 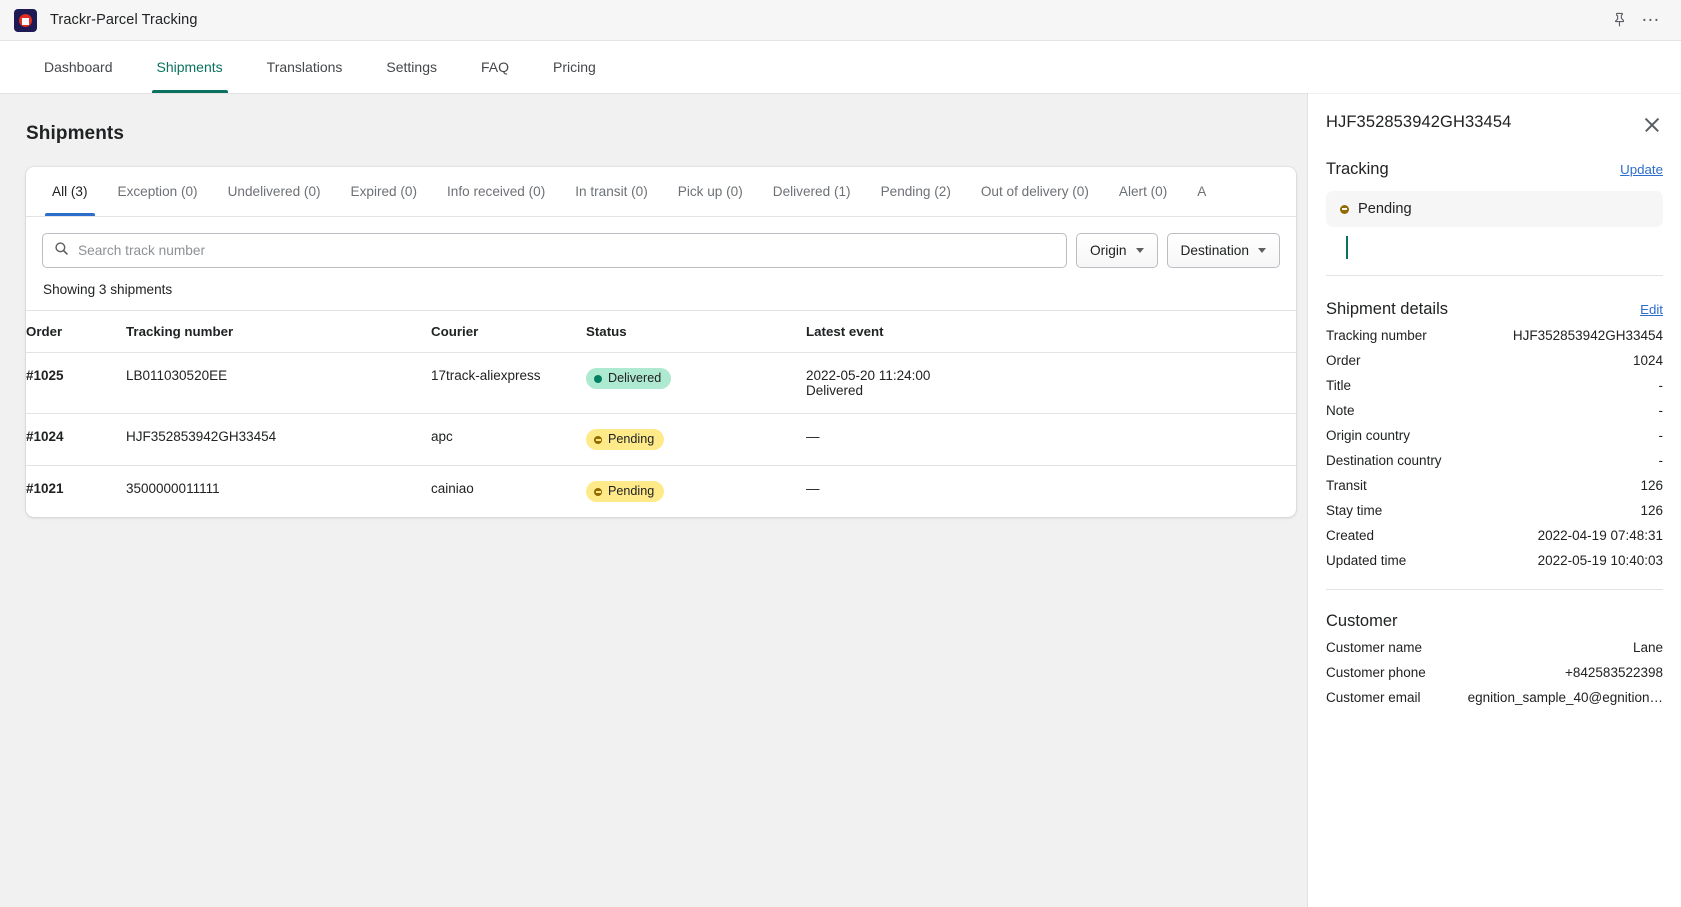 I want to click on table-row: #1024 HJF352853942GH33454 apc Pending —, so click(x=661, y=439).